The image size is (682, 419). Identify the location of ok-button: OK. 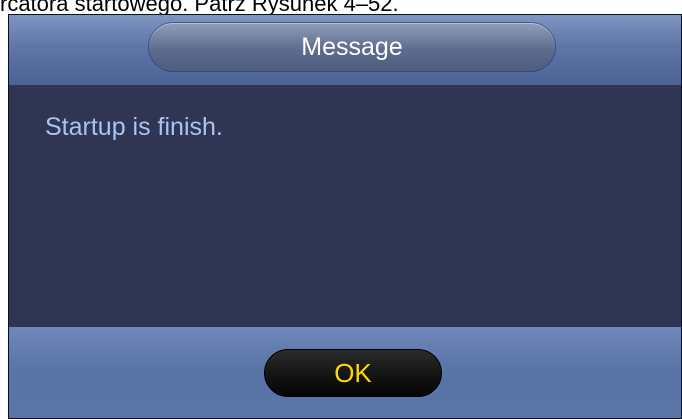
(353, 373).